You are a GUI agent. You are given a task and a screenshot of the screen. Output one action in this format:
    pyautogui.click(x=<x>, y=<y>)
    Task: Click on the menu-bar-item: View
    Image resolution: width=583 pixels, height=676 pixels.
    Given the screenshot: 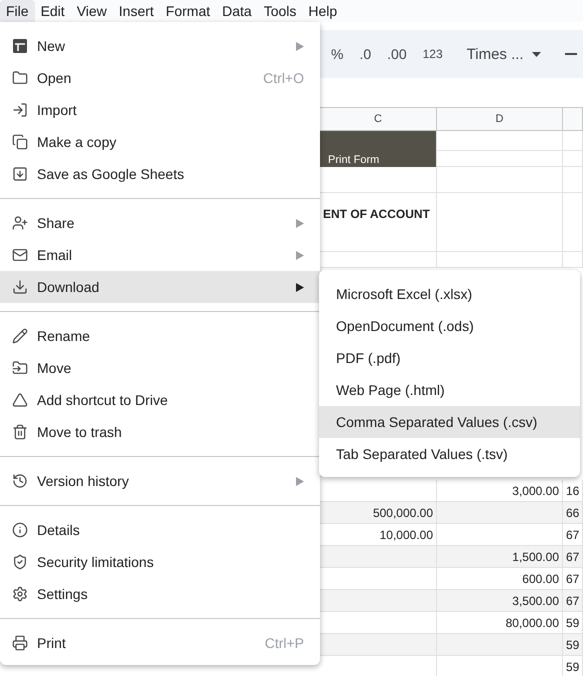 What is the action you would take?
    pyautogui.click(x=91, y=11)
    